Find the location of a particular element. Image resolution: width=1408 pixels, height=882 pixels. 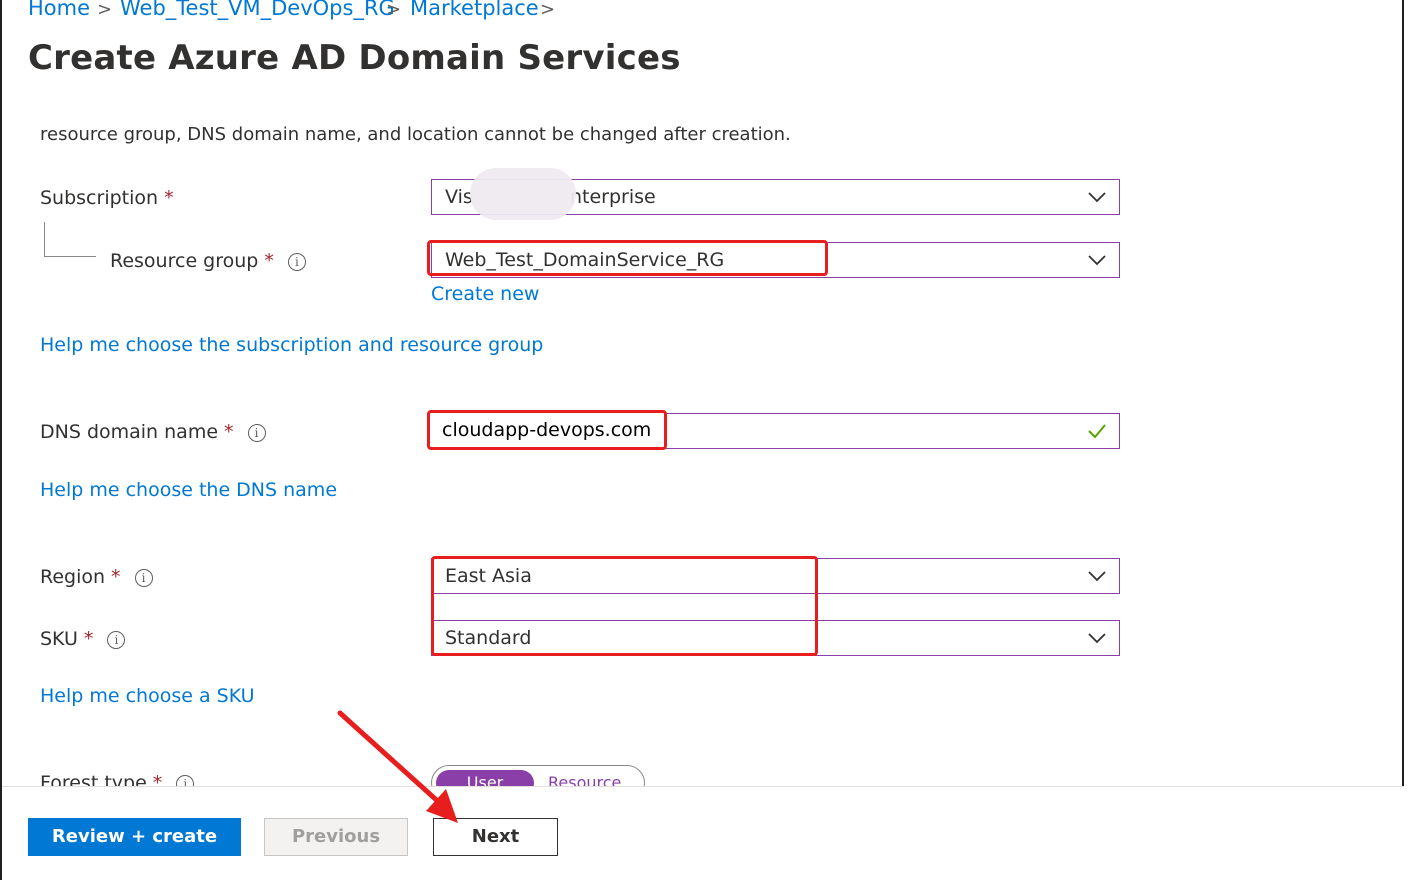

sku-label: SKU * i is located at coordinates (83, 639).